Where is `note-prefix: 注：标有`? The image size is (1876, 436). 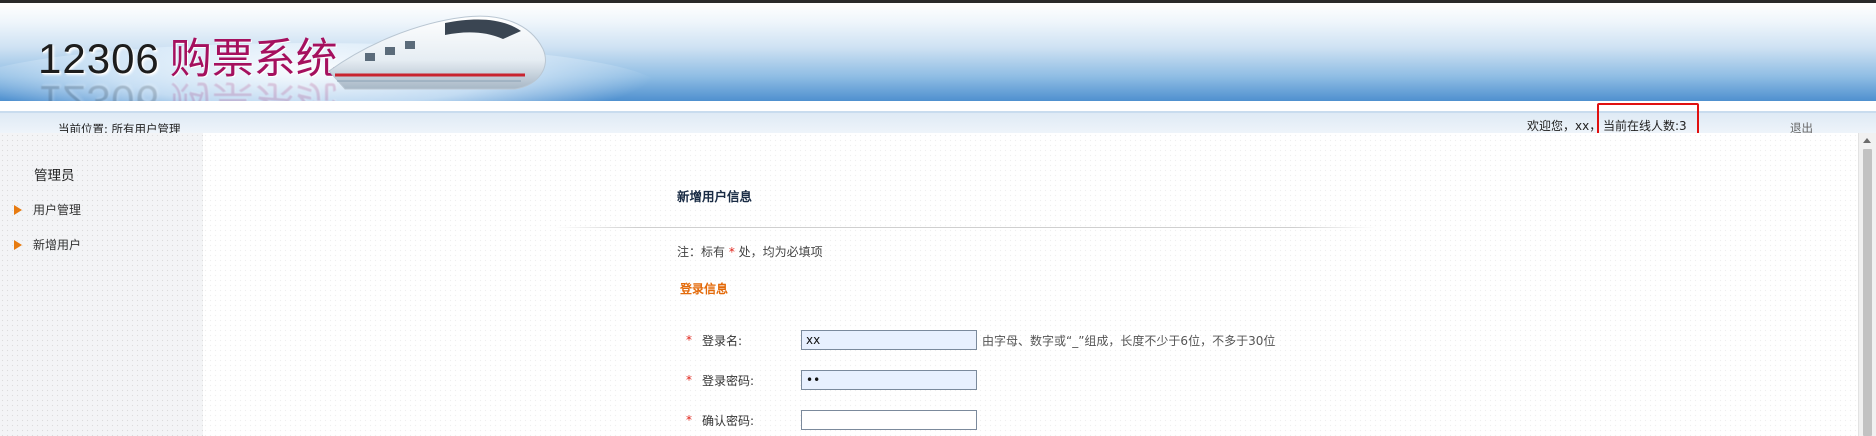 note-prefix: 注：标有 is located at coordinates (703, 252).